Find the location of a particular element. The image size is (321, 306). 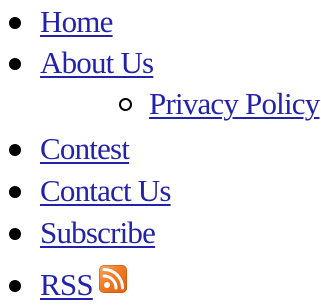

rss-icon is located at coordinates (112, 279).